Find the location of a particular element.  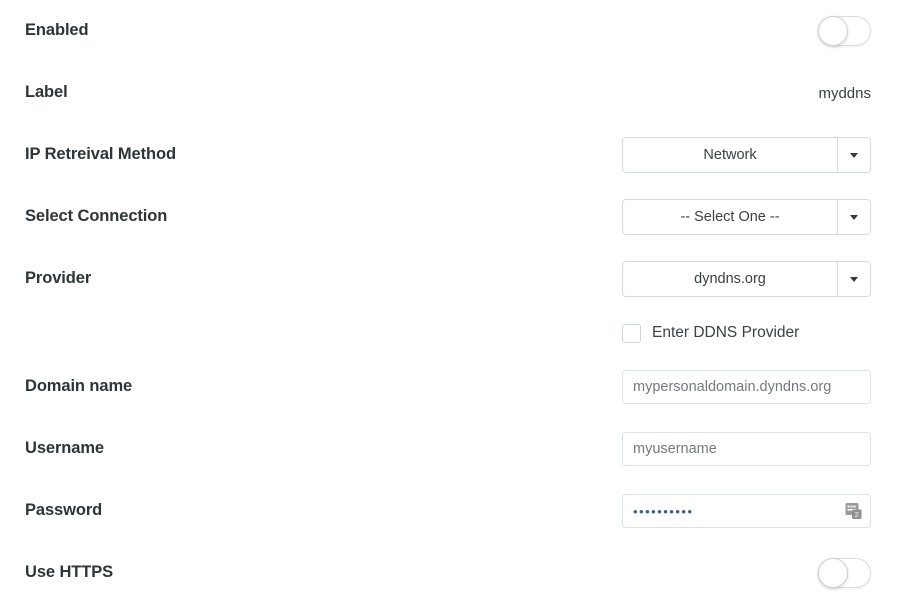

form-row-ip-retrieval-method: IP Retreival Method Network is located at coordinates (449, 155).